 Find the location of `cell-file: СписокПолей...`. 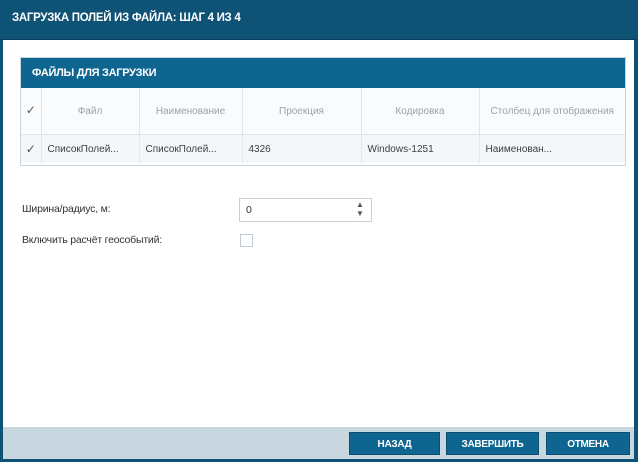

cell-file: СписокПолей... is located at coordinates (90, 148).